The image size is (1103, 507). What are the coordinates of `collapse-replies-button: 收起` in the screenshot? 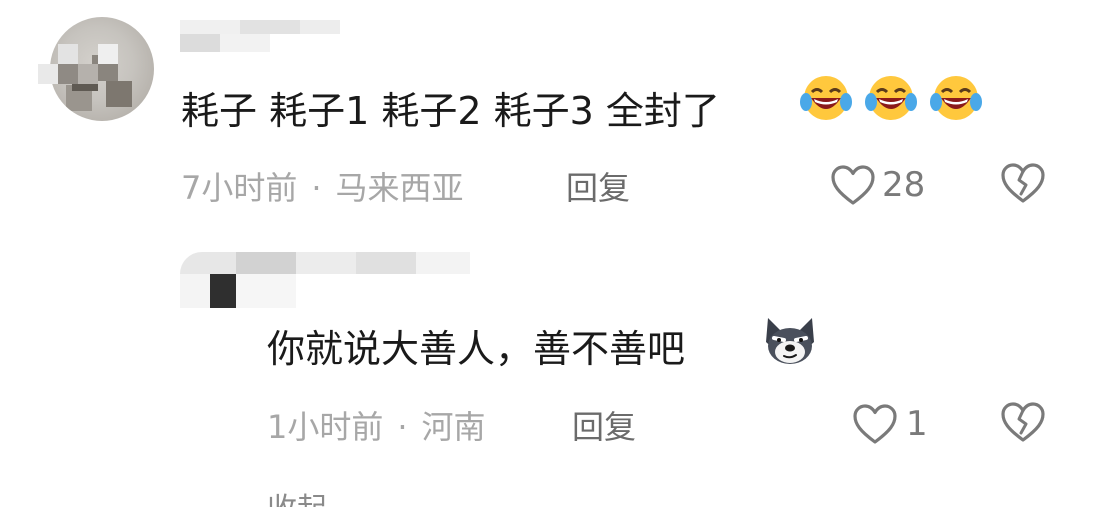 It's located at (312, 495).